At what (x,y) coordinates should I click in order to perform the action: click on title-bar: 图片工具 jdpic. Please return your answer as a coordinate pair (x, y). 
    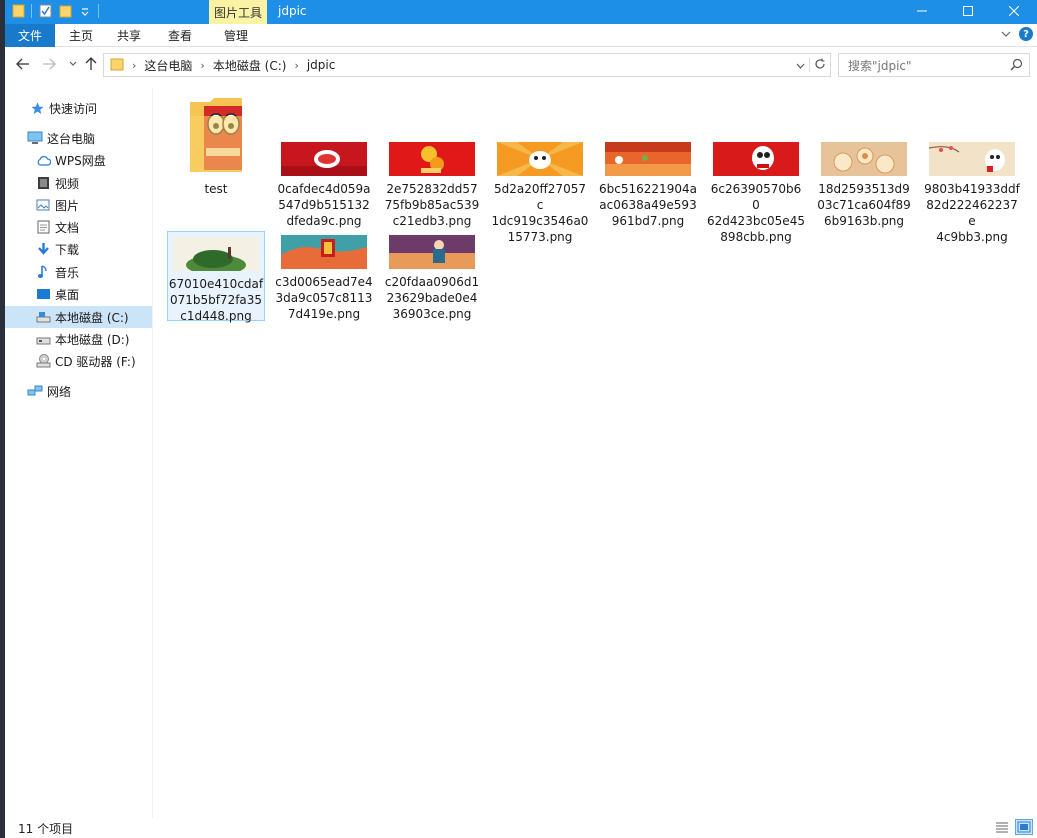
    Looking at the image, I should click on (521, 12).